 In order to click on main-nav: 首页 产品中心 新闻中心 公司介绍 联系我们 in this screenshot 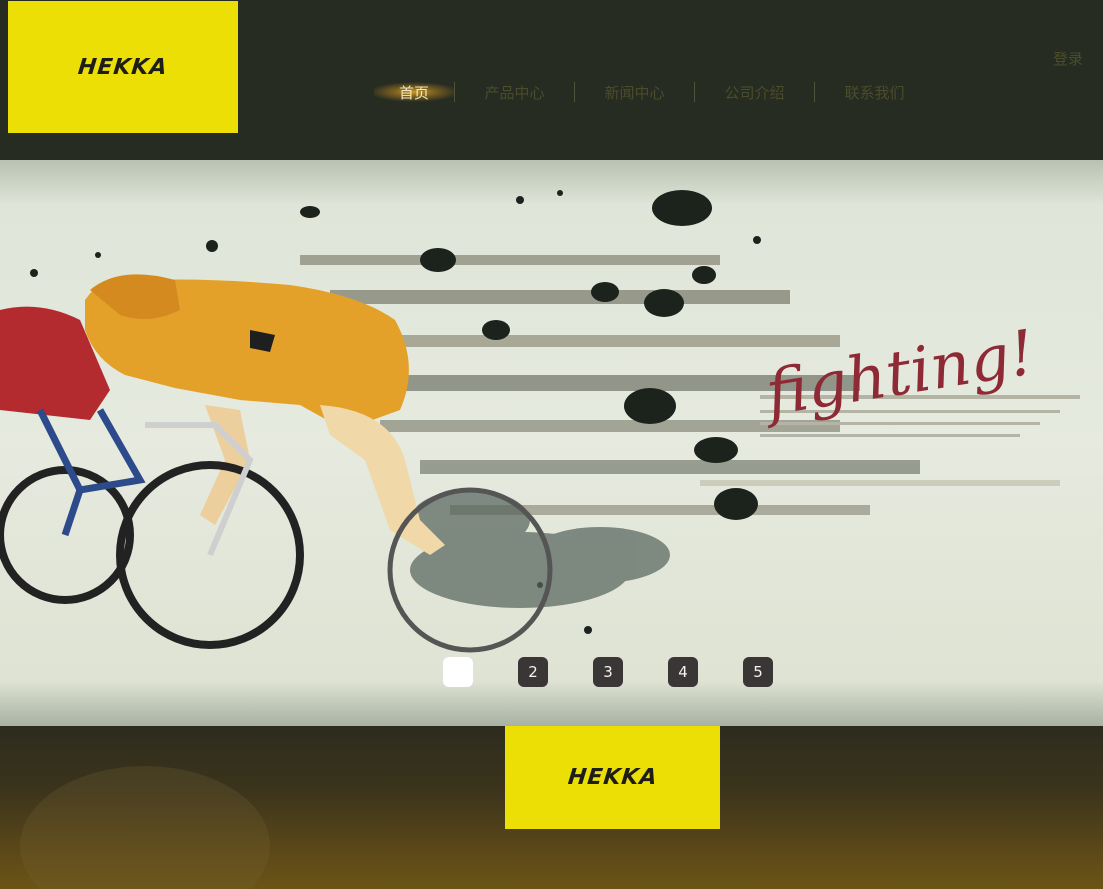, I will do `click(654, 92)`.